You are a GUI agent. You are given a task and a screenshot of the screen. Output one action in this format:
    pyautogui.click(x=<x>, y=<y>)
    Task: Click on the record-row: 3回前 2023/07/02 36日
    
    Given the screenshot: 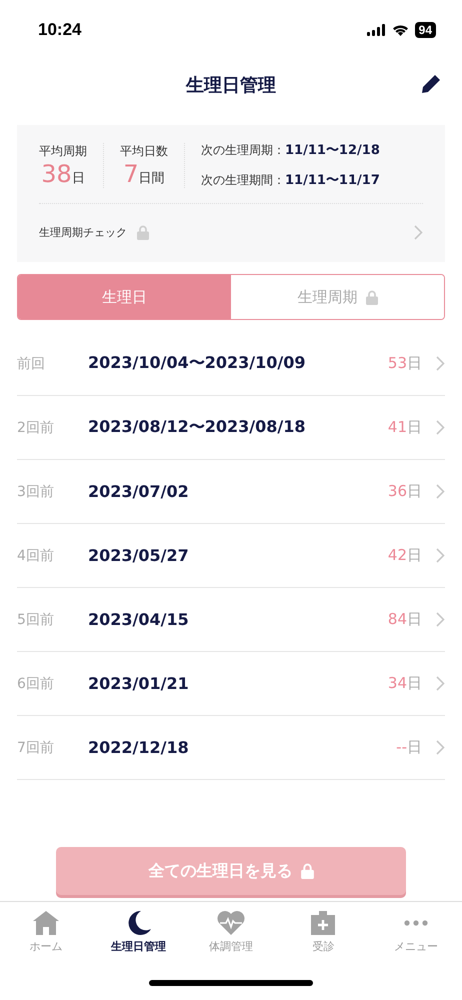 What is the action you would take?
    pyautogui.click(x=231, y=492)
    